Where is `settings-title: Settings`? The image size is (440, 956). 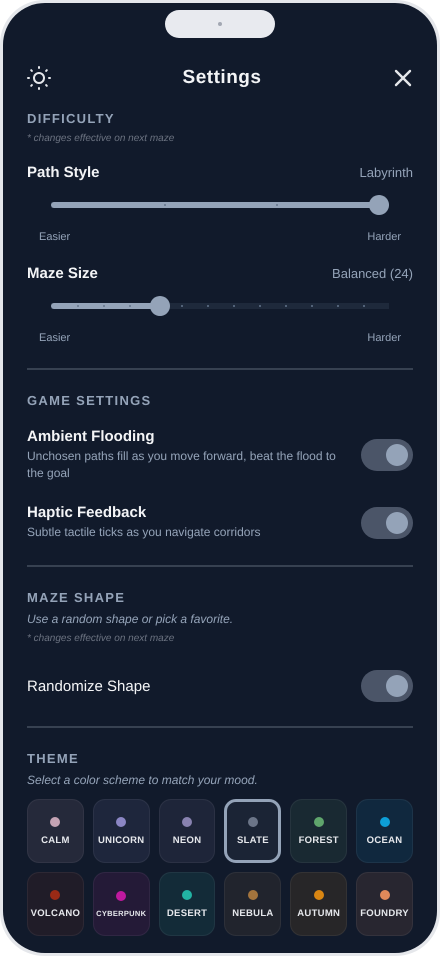
settings-title: Settings is located at coordinates (222, 78).